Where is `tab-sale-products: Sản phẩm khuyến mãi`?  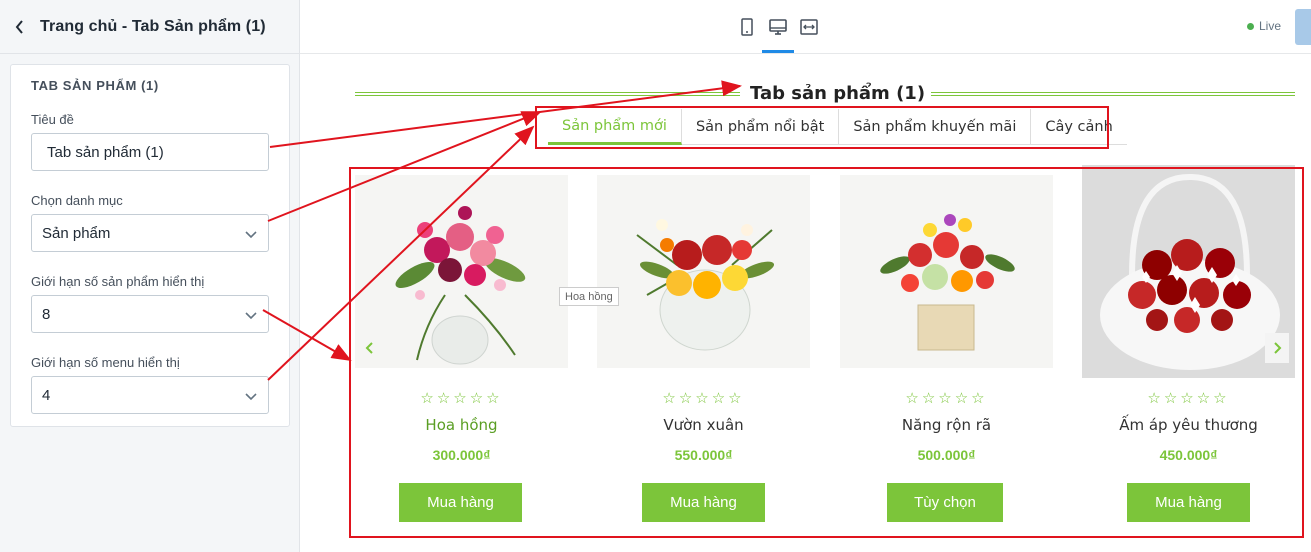 tab-sale-products: Sản phẩm khuyến mãi is located at coordinates (935, 127).